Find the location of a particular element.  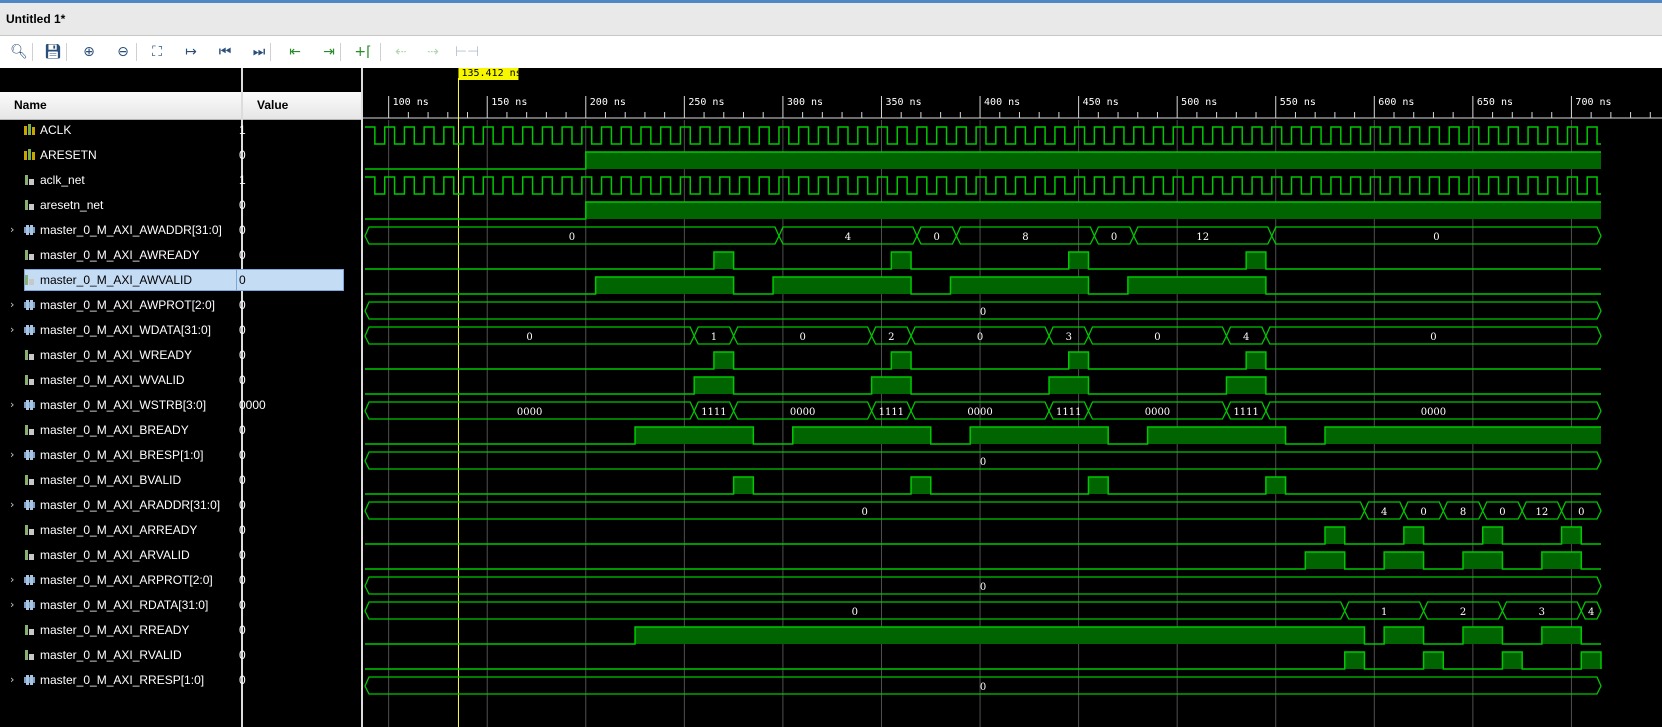

ruler-tick-label: 650 ns is located at coordinates (1495, 102).